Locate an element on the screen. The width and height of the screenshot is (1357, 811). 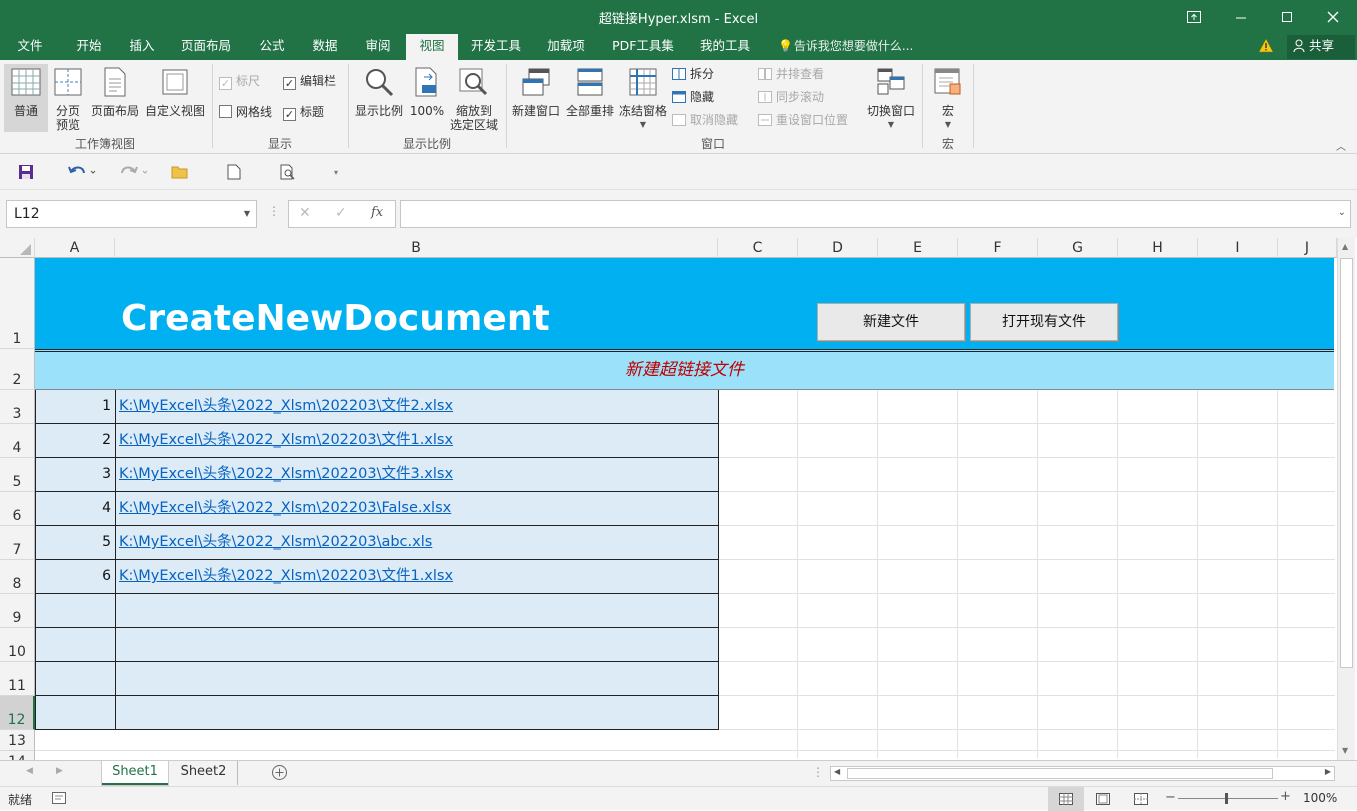
expand-formula-bar-icon: ⌄ is located at coordinates (1342, 212).